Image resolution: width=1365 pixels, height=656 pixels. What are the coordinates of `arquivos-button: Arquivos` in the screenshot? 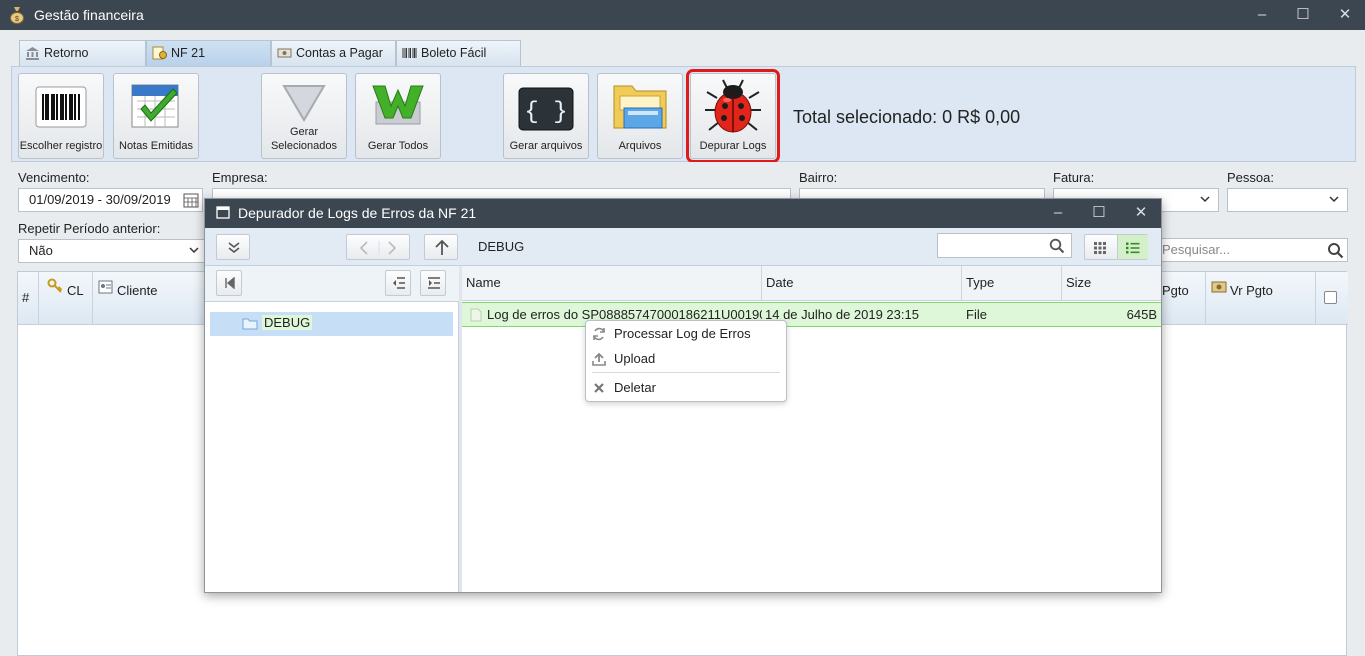 It's located at (640, 116).